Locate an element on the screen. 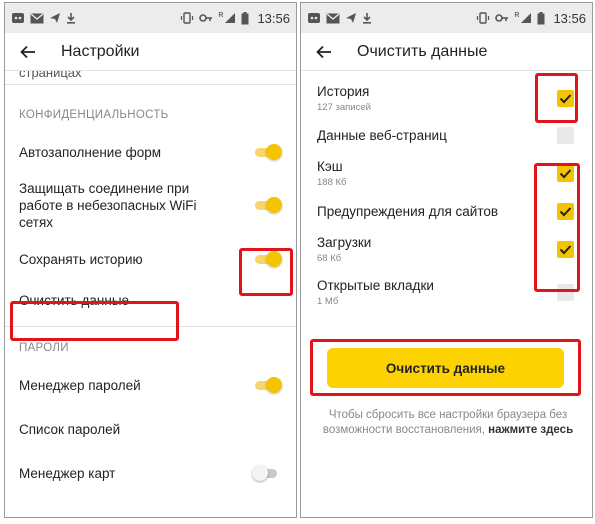 Image resolution: width=595 pixels, height=524 pixels. app-bar: Очистить данные is located at coordinates (446, 52).